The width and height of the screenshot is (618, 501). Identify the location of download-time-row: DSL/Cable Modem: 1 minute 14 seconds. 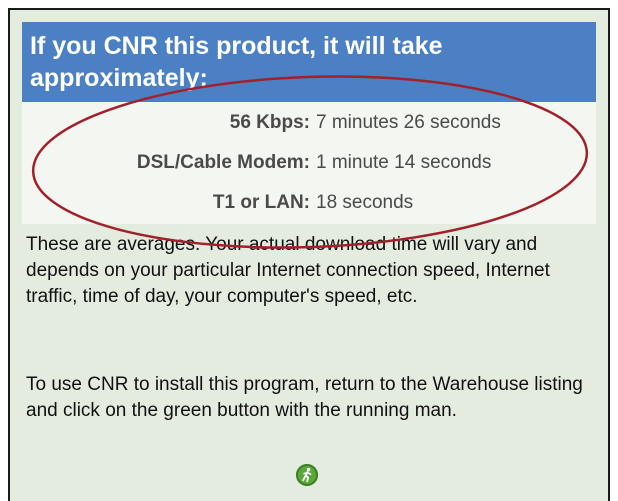
(309, 163).